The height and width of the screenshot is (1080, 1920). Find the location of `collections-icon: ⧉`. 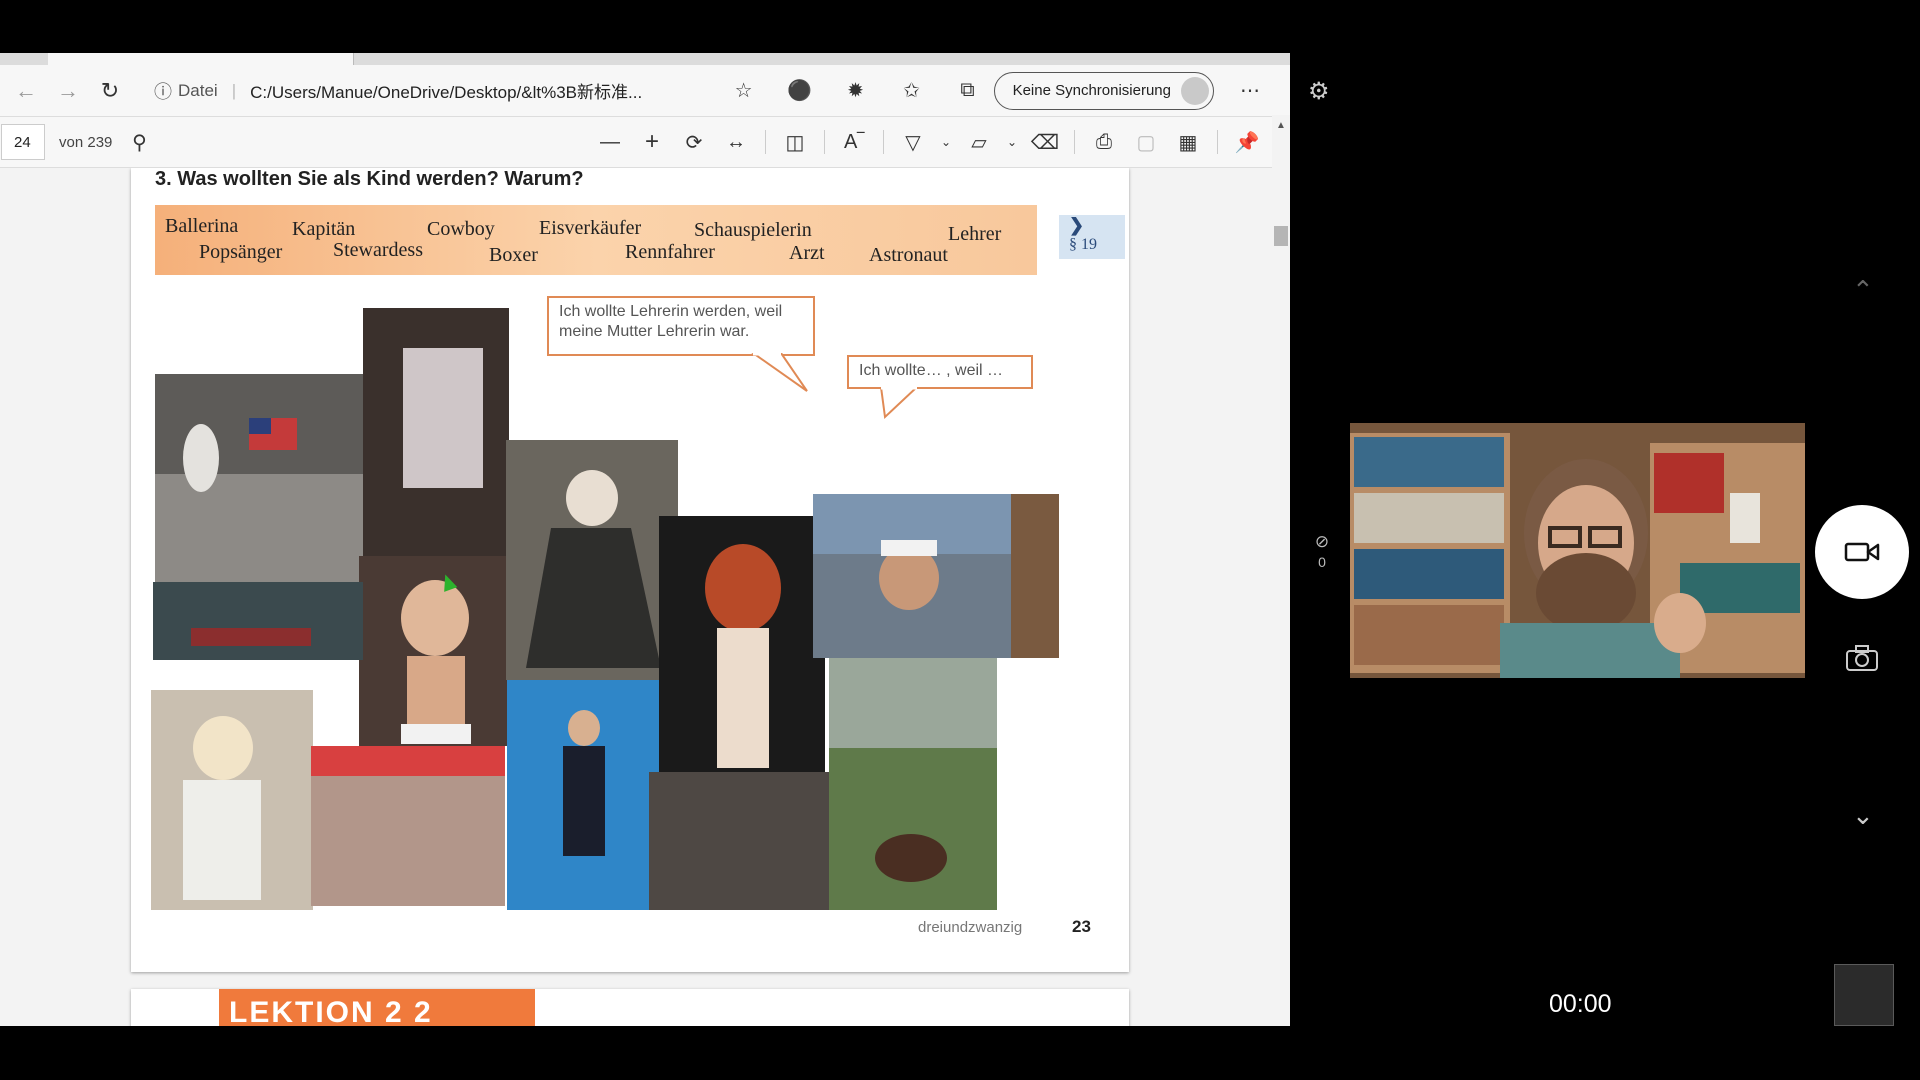

collections-icon: ⧉ is located at coordinates (968, 91).